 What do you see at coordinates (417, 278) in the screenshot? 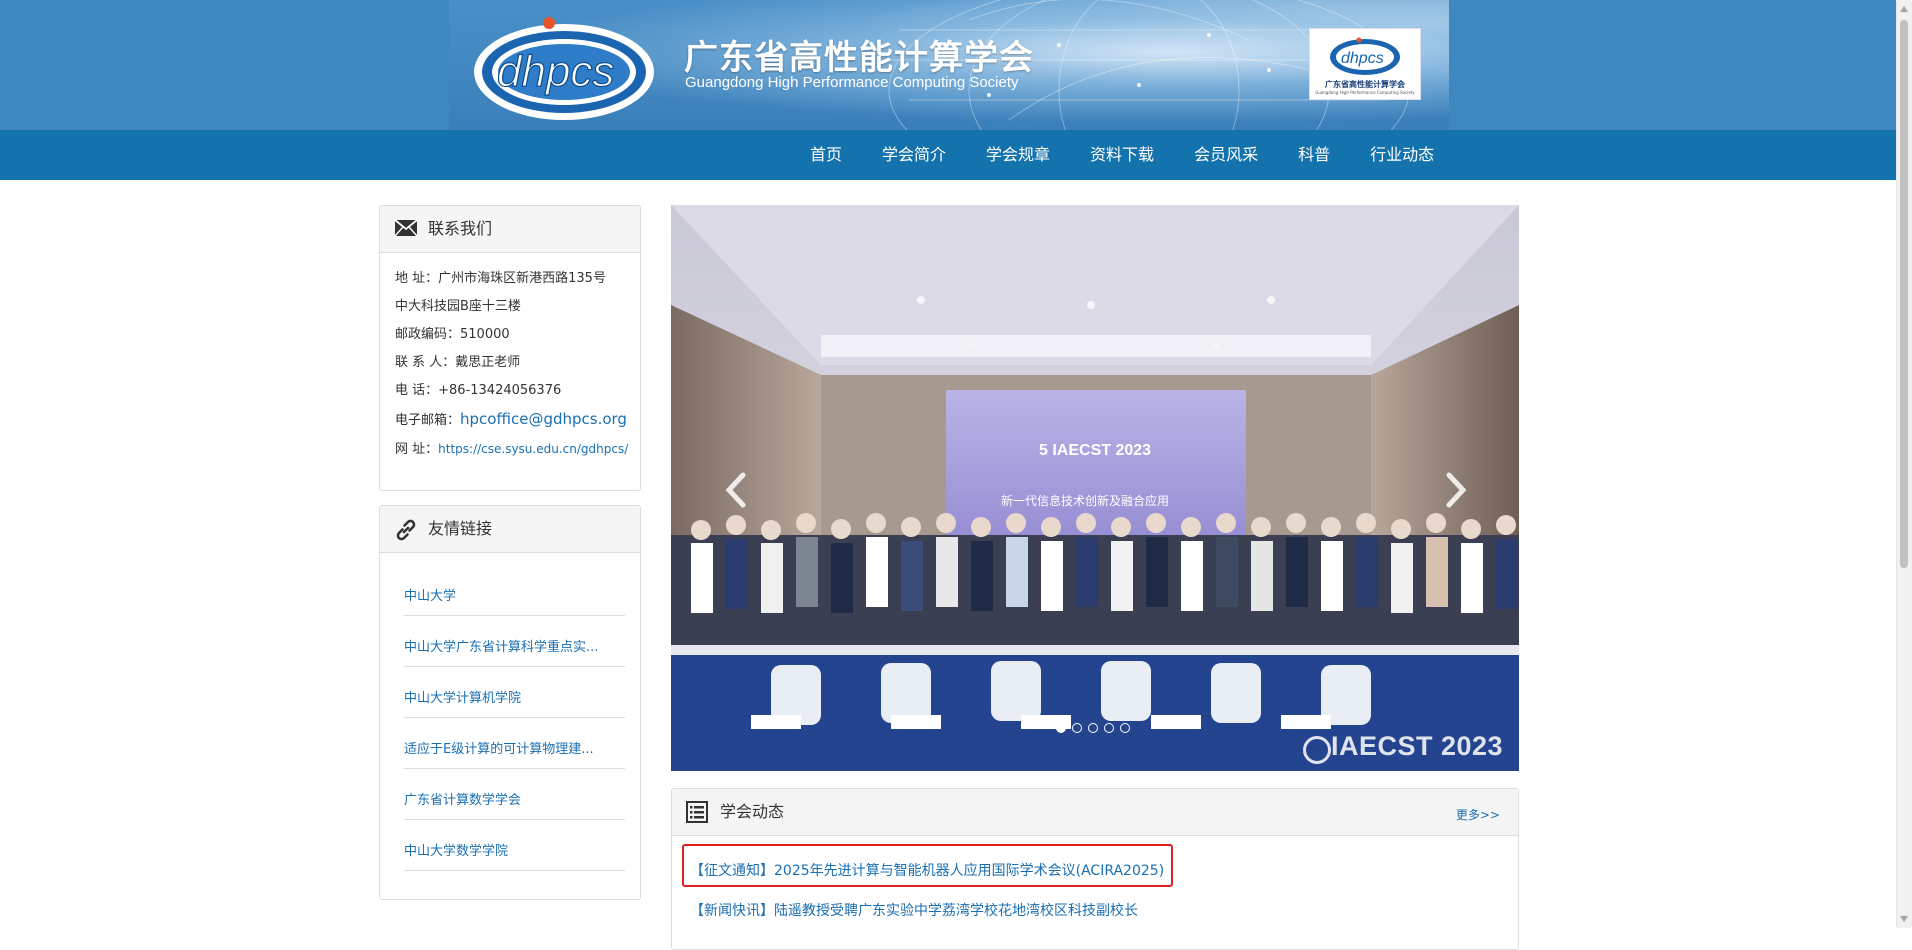
I see `address-label: 地 址：` at bounding box center [417, 278].